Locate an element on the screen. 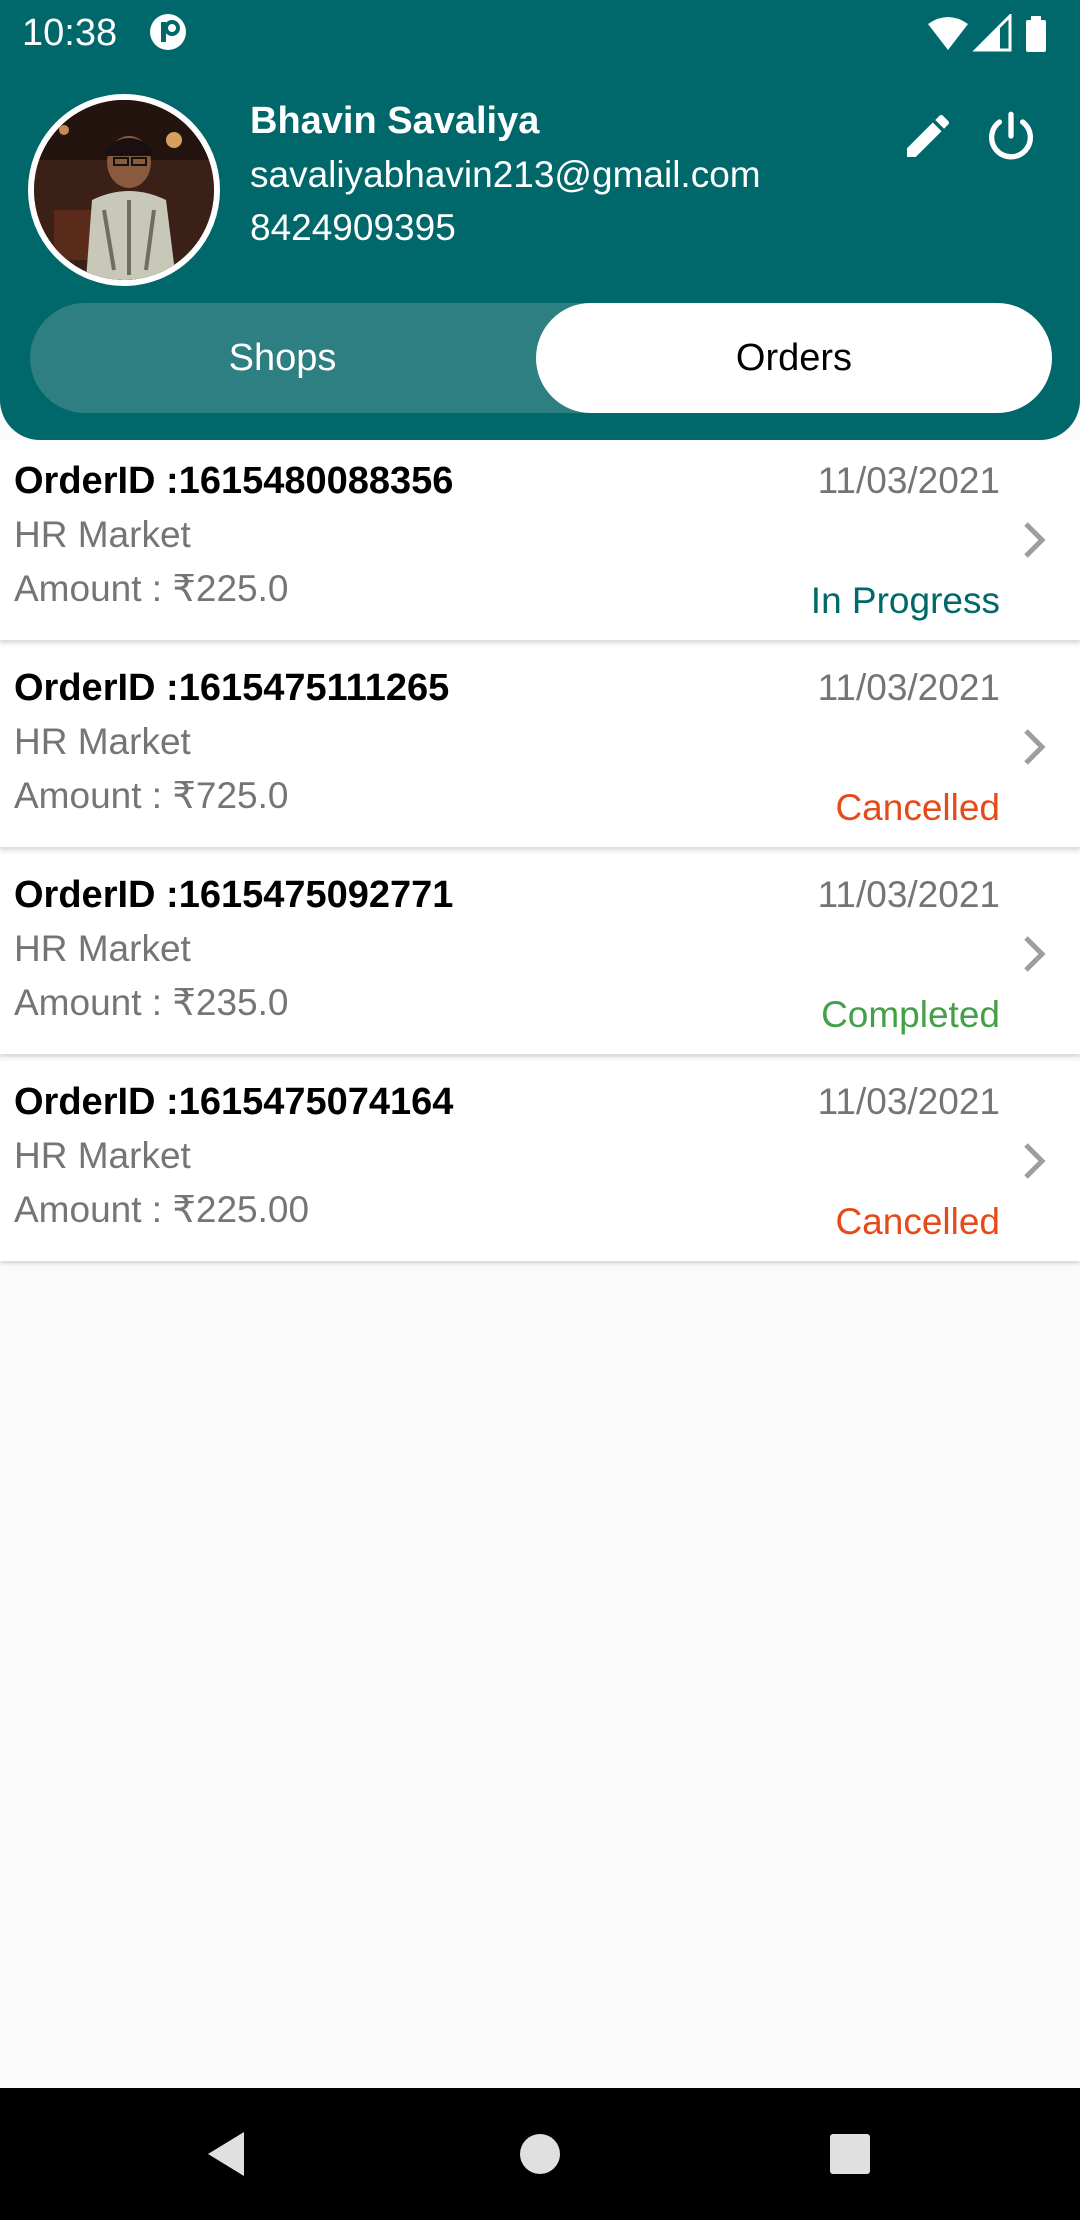 The image size is (1080, 2220). back-icon is located at coordinates (226, 2154).